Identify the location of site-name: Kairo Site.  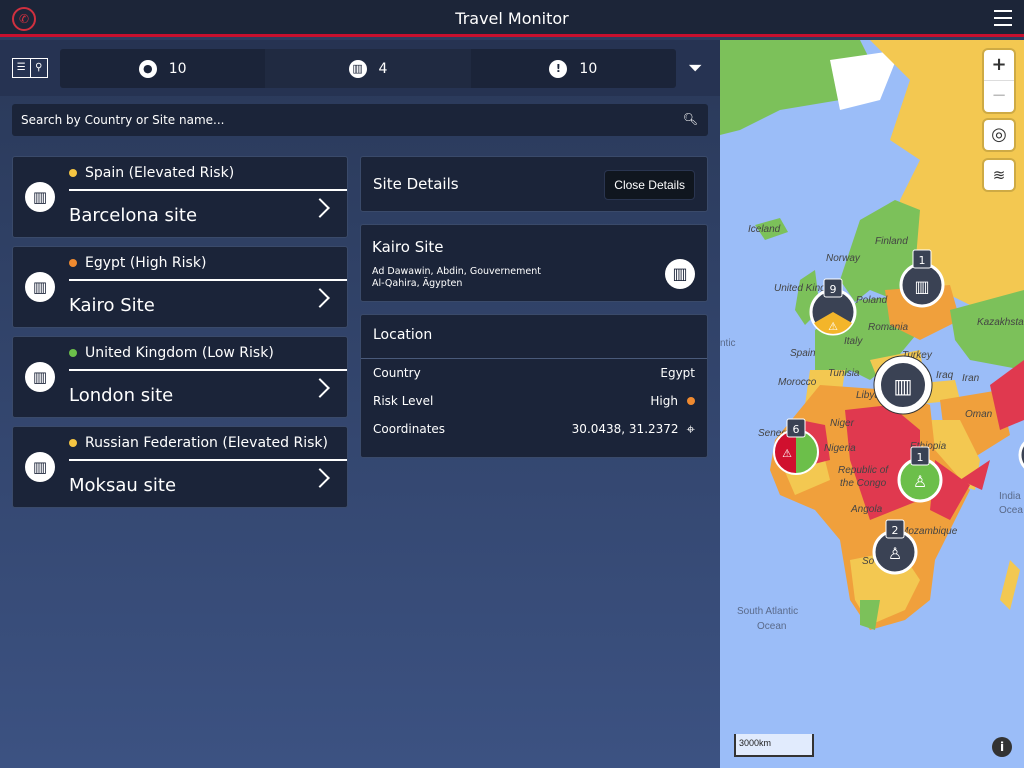
(112, 305).